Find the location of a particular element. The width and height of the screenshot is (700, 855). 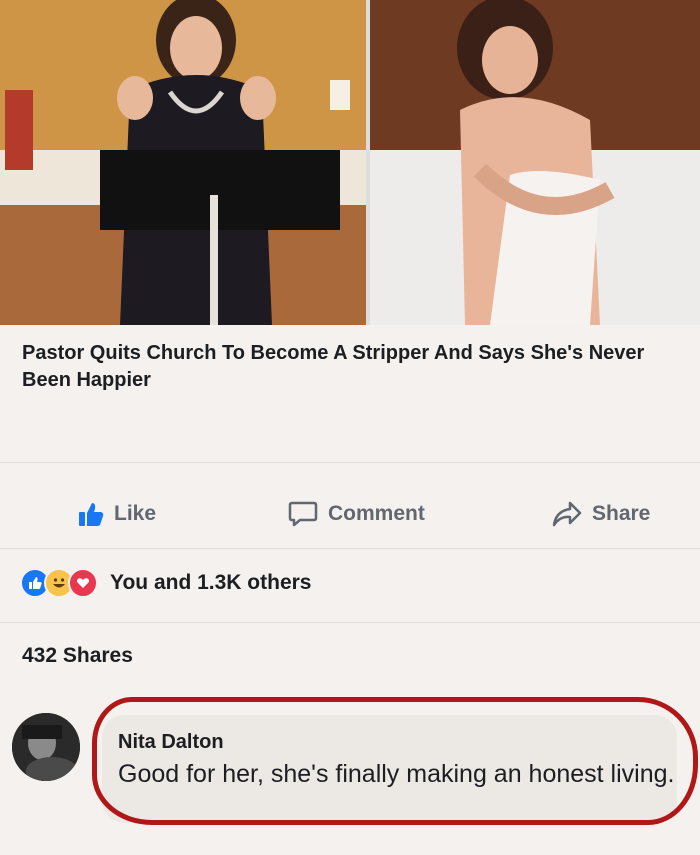

like-label: Like is located at coordinates (135, 513).